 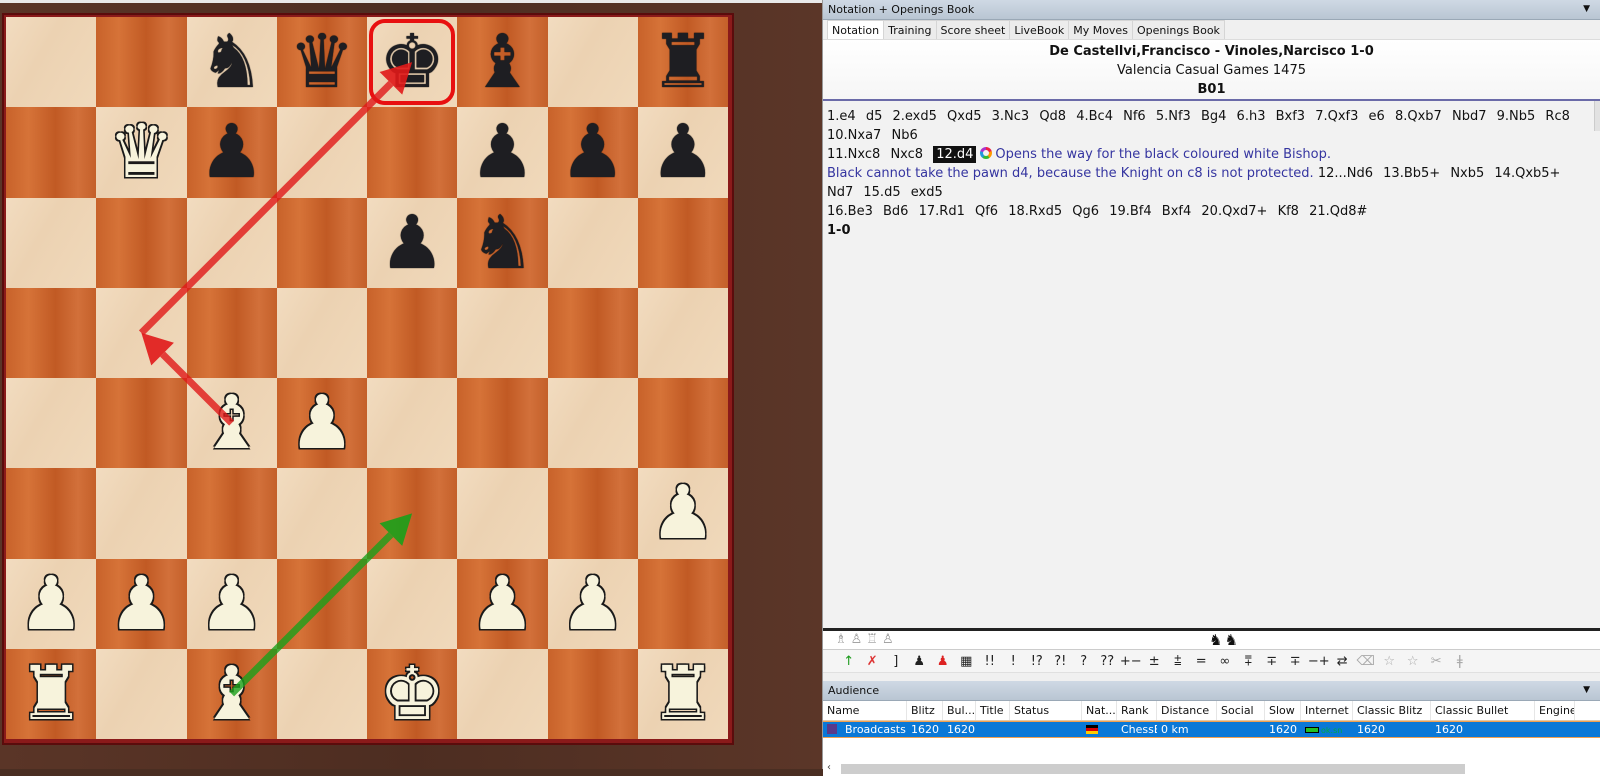 What do you see at coordinates (412, 603) in the screenshot?
I see `square-e2` at bounding box center [412, 603].